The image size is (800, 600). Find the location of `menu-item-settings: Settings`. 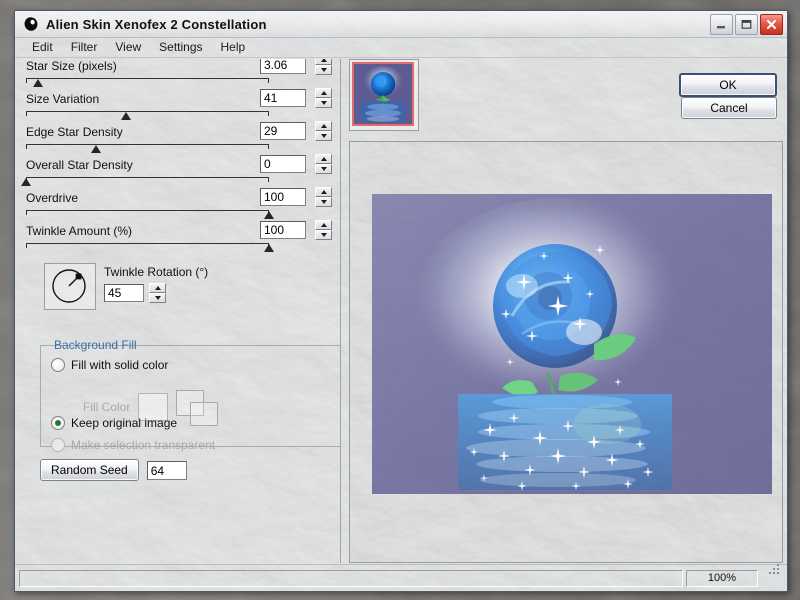

menu-item-settings: Settings is located at coordinates (180, 47).